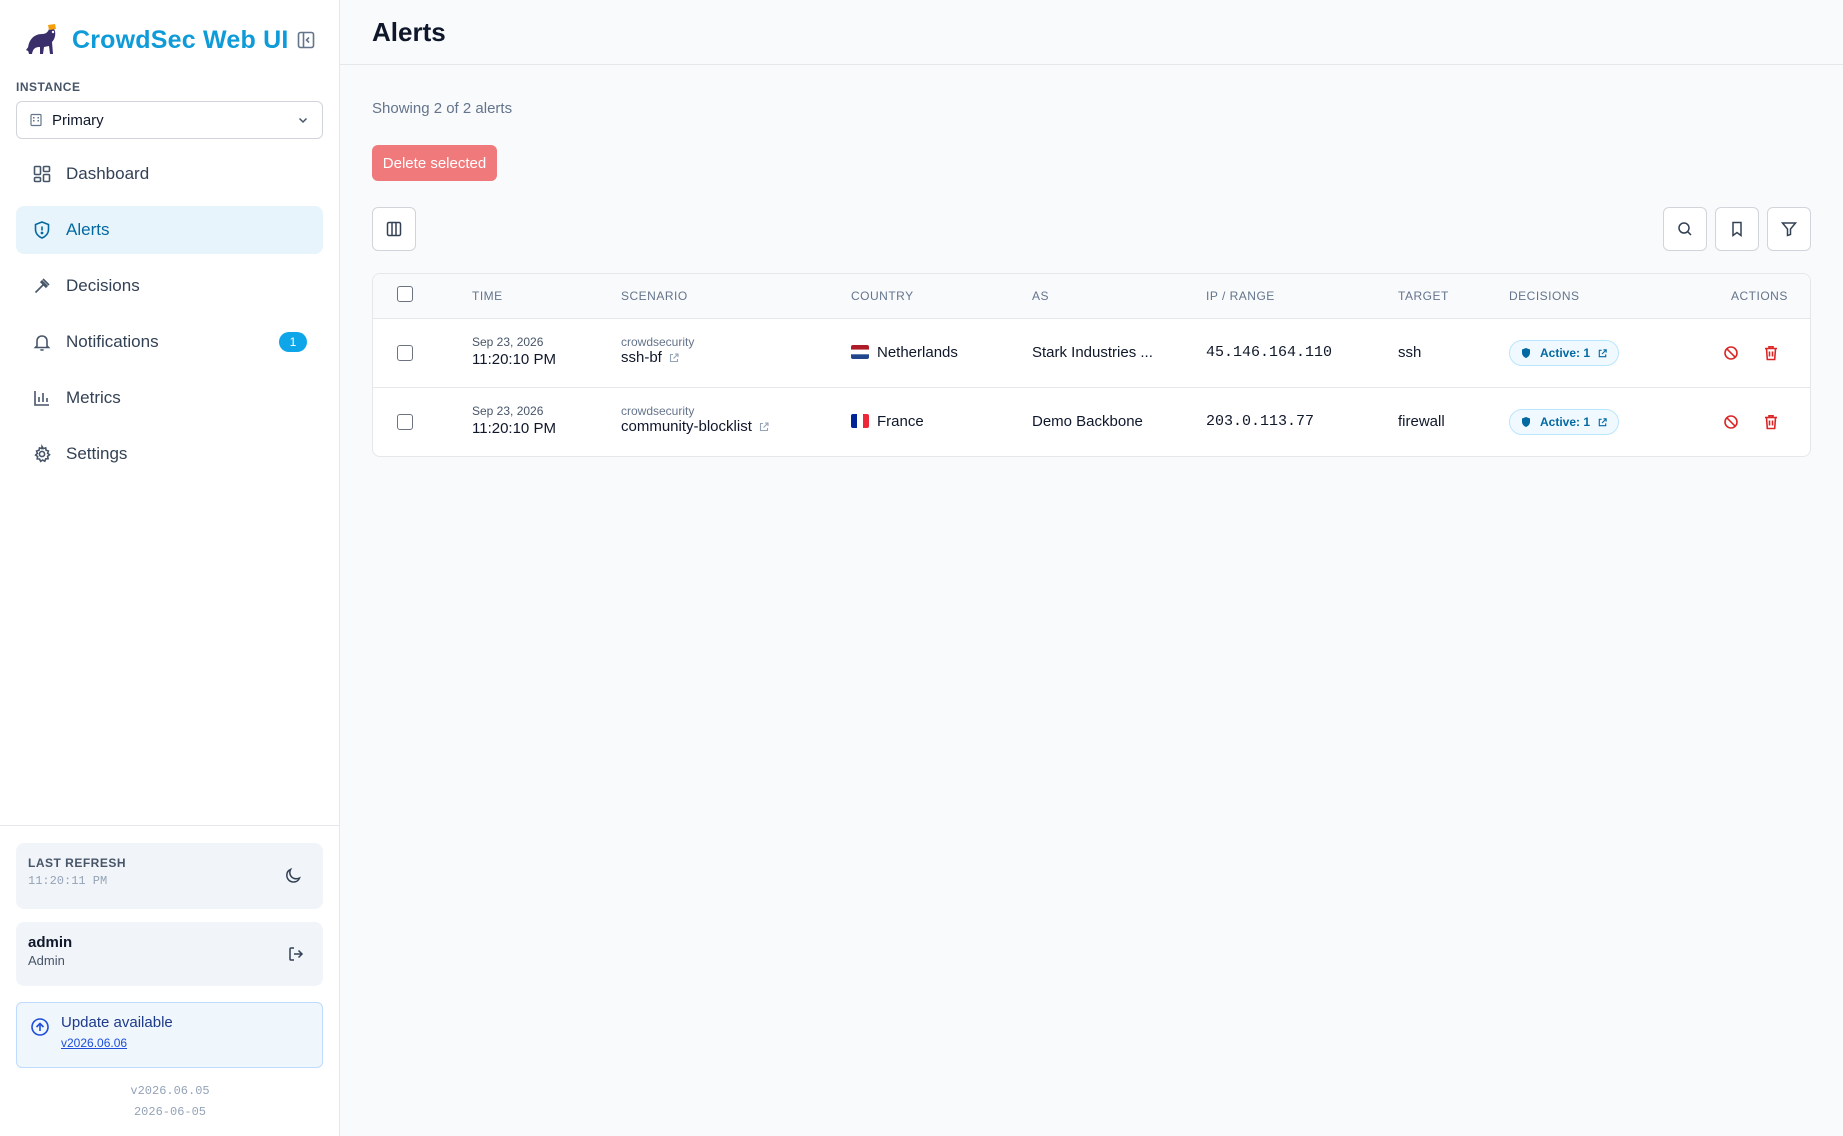 The width and height of the screenshot is (1843, 1136). Describe the element at coordinates (1759, 296) in the screenshot. I see `column-header-actions: ACTIONS` at that location.